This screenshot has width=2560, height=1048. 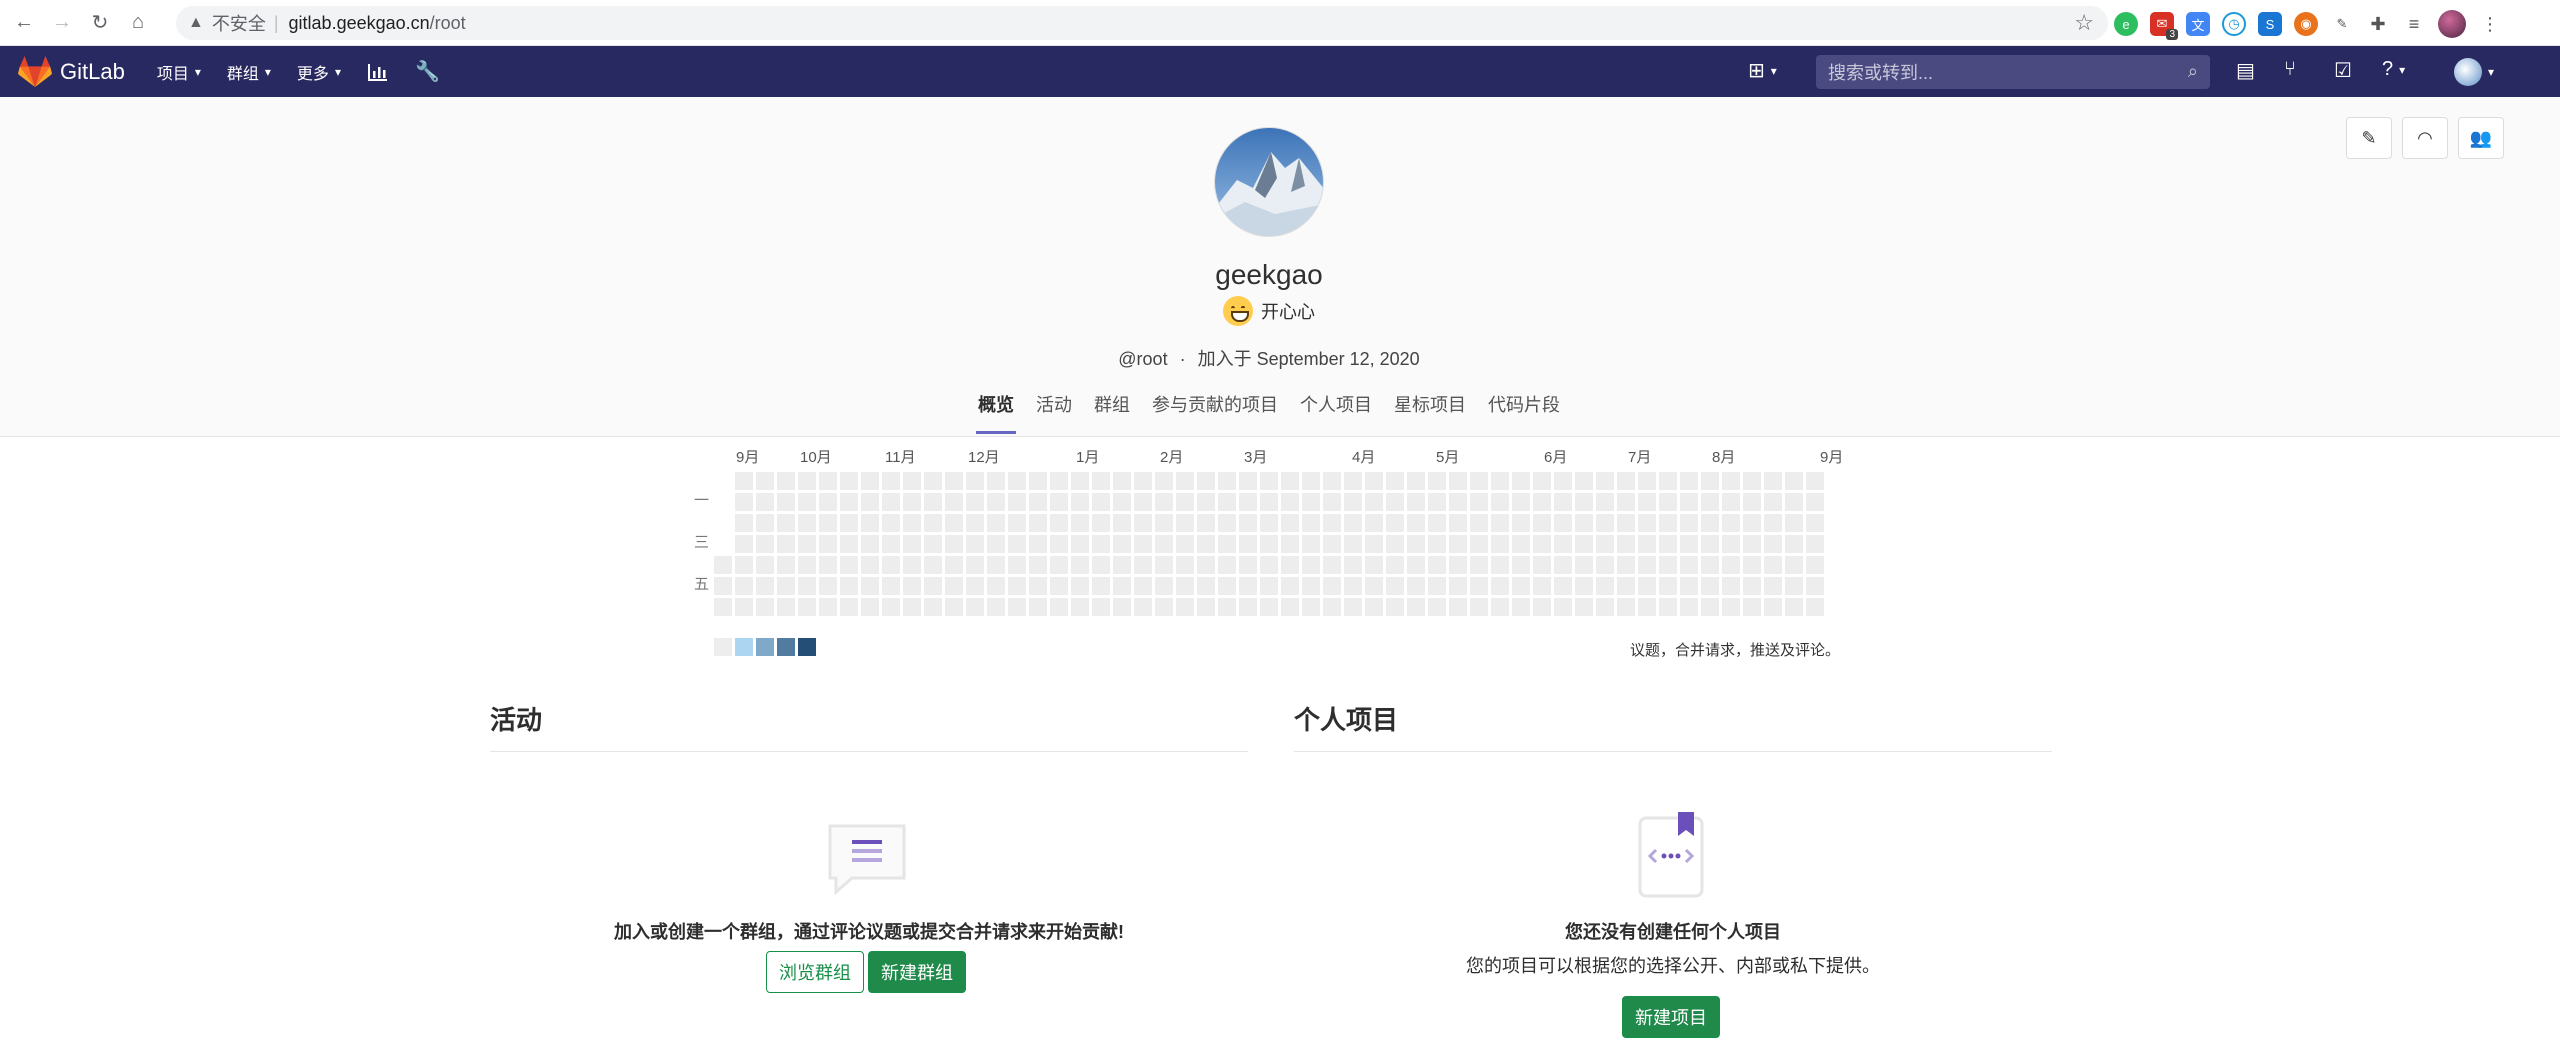 What do you see at coordinates (427, 71) in the screenshot?
I see `admin-wrench-icon: 🔧` at bounding box center [427, 71].